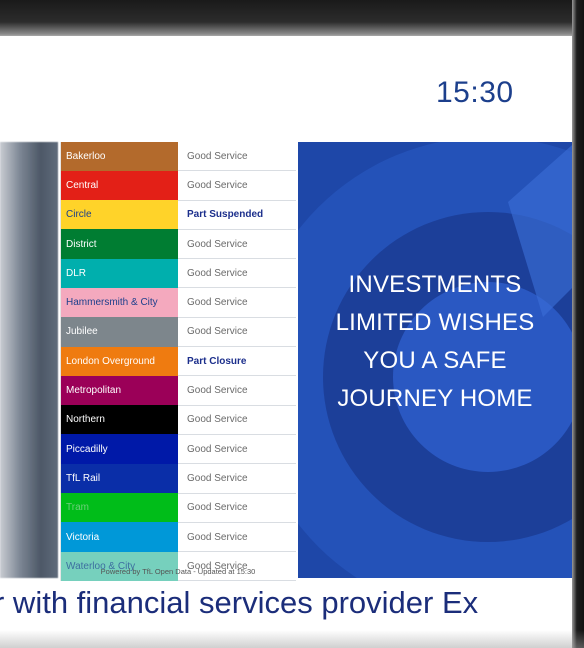 The height and width of the screenshot is (648, 584). I want to click on line-name: Bakerloo, so click(119, 156).